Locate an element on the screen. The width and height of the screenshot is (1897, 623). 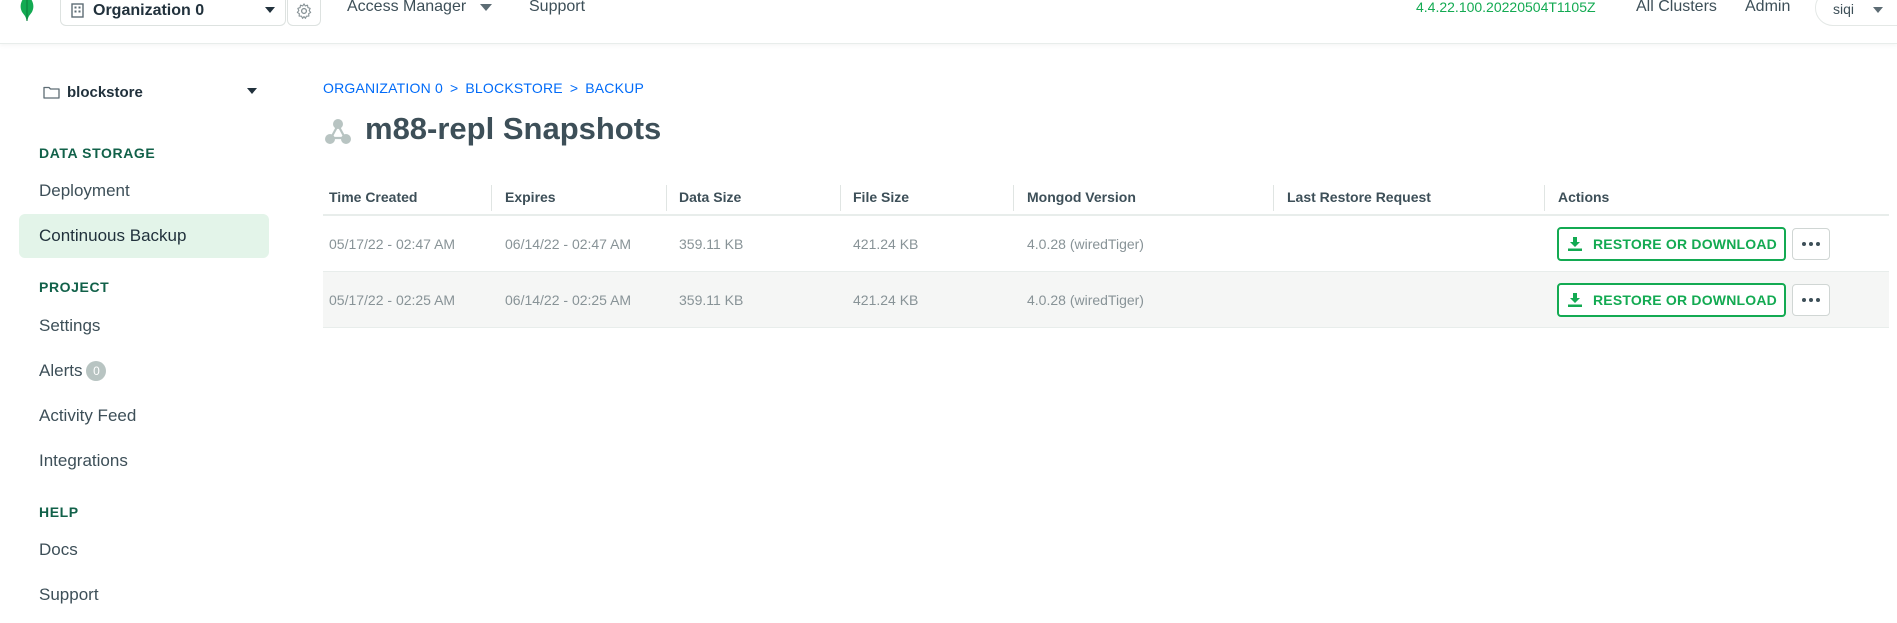
section-data-storage: DATA STORAGE is located at coordinates (97, 153).